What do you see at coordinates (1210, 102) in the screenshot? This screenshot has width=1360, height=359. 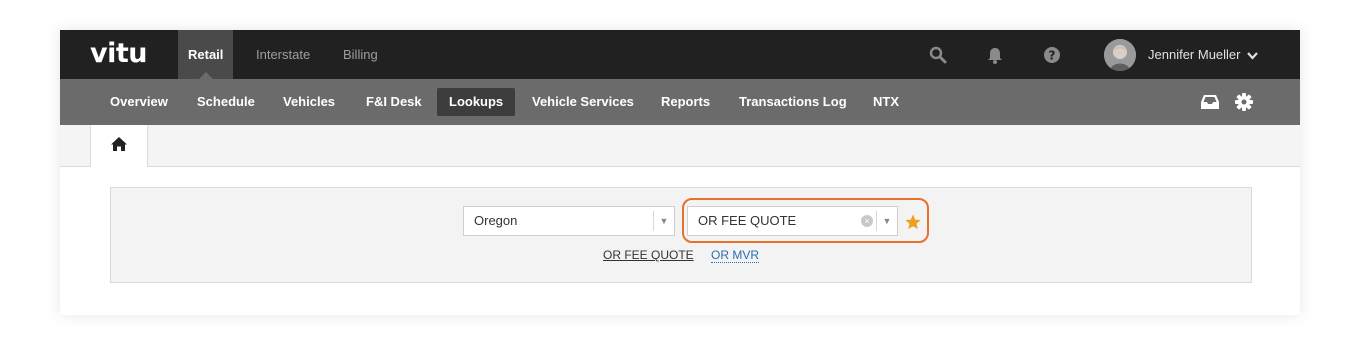 I see `inbox-icon` at bounding box center [1210, 102].